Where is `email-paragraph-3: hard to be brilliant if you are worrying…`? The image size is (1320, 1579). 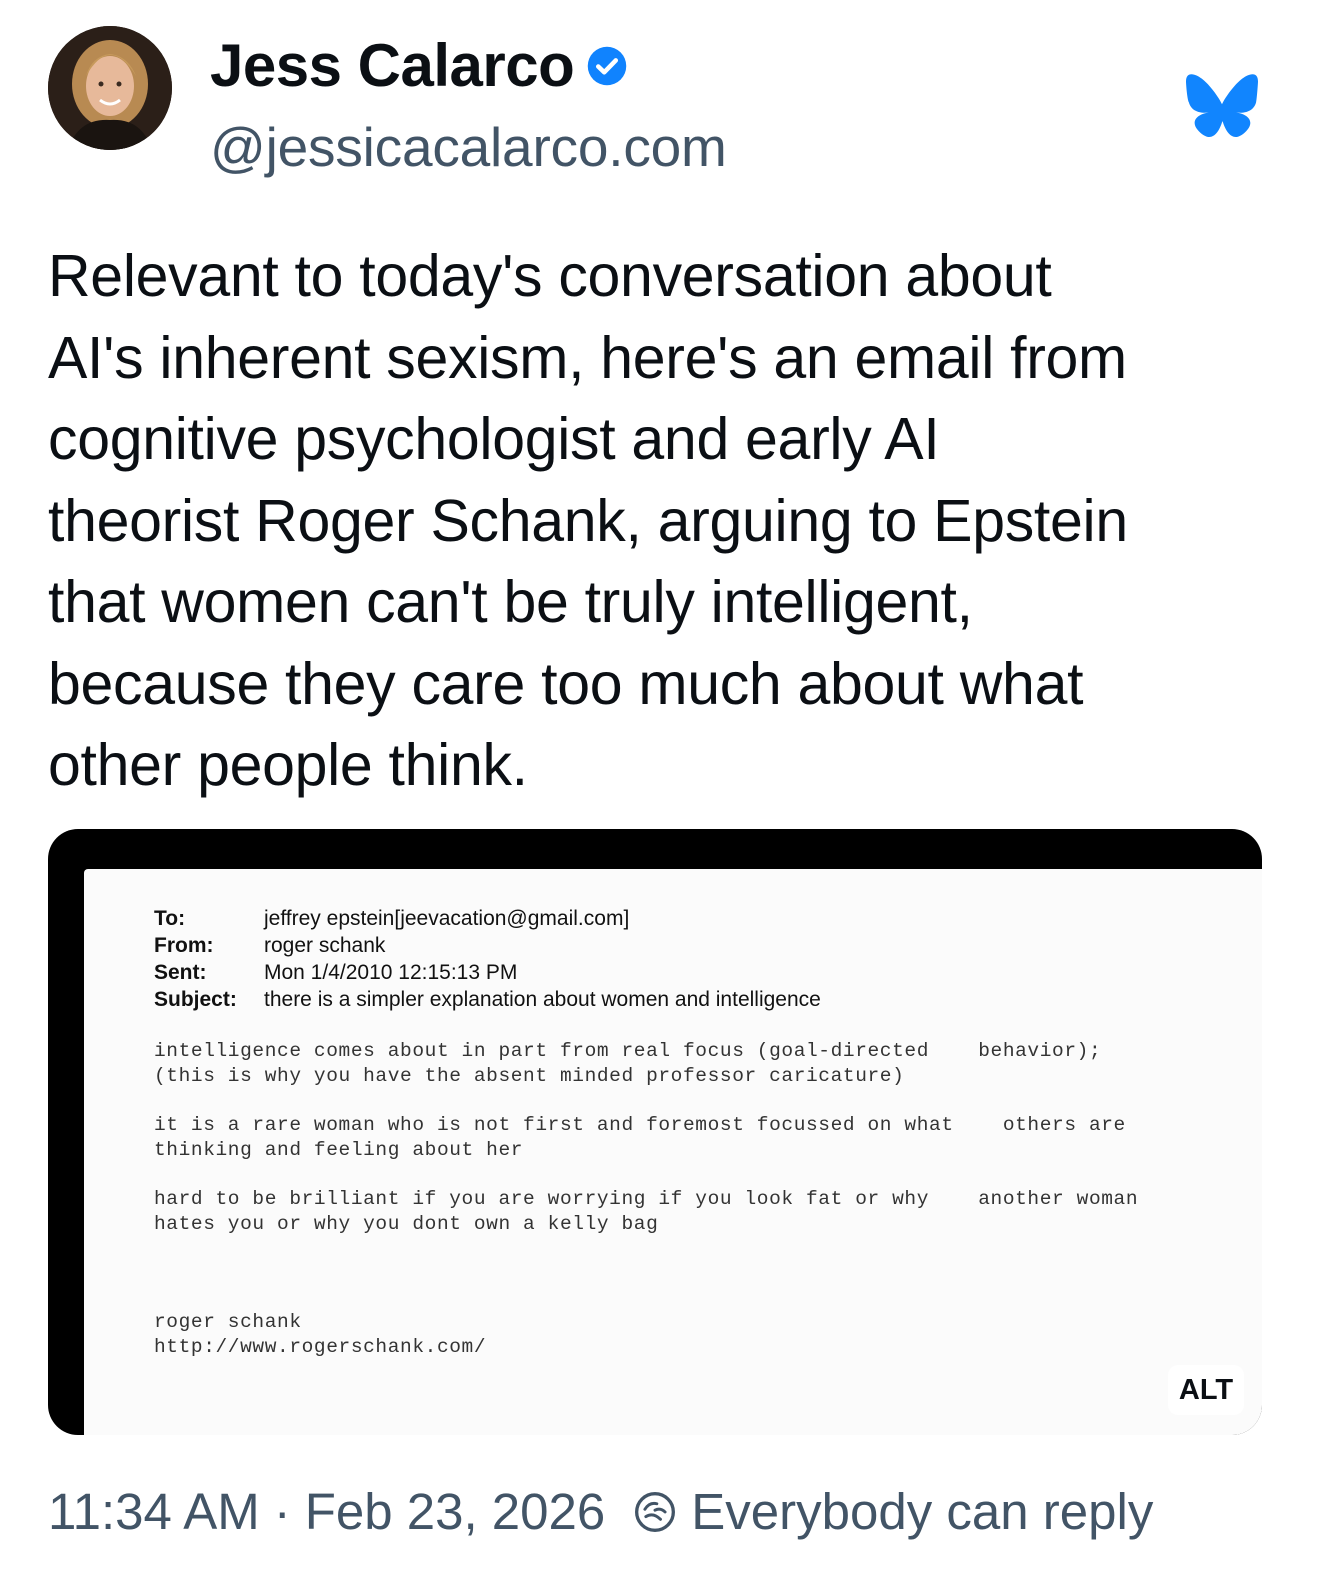 email-paragraph-3: hard to be brilliant if you are worrying… is located at coordinates (646, 1211).